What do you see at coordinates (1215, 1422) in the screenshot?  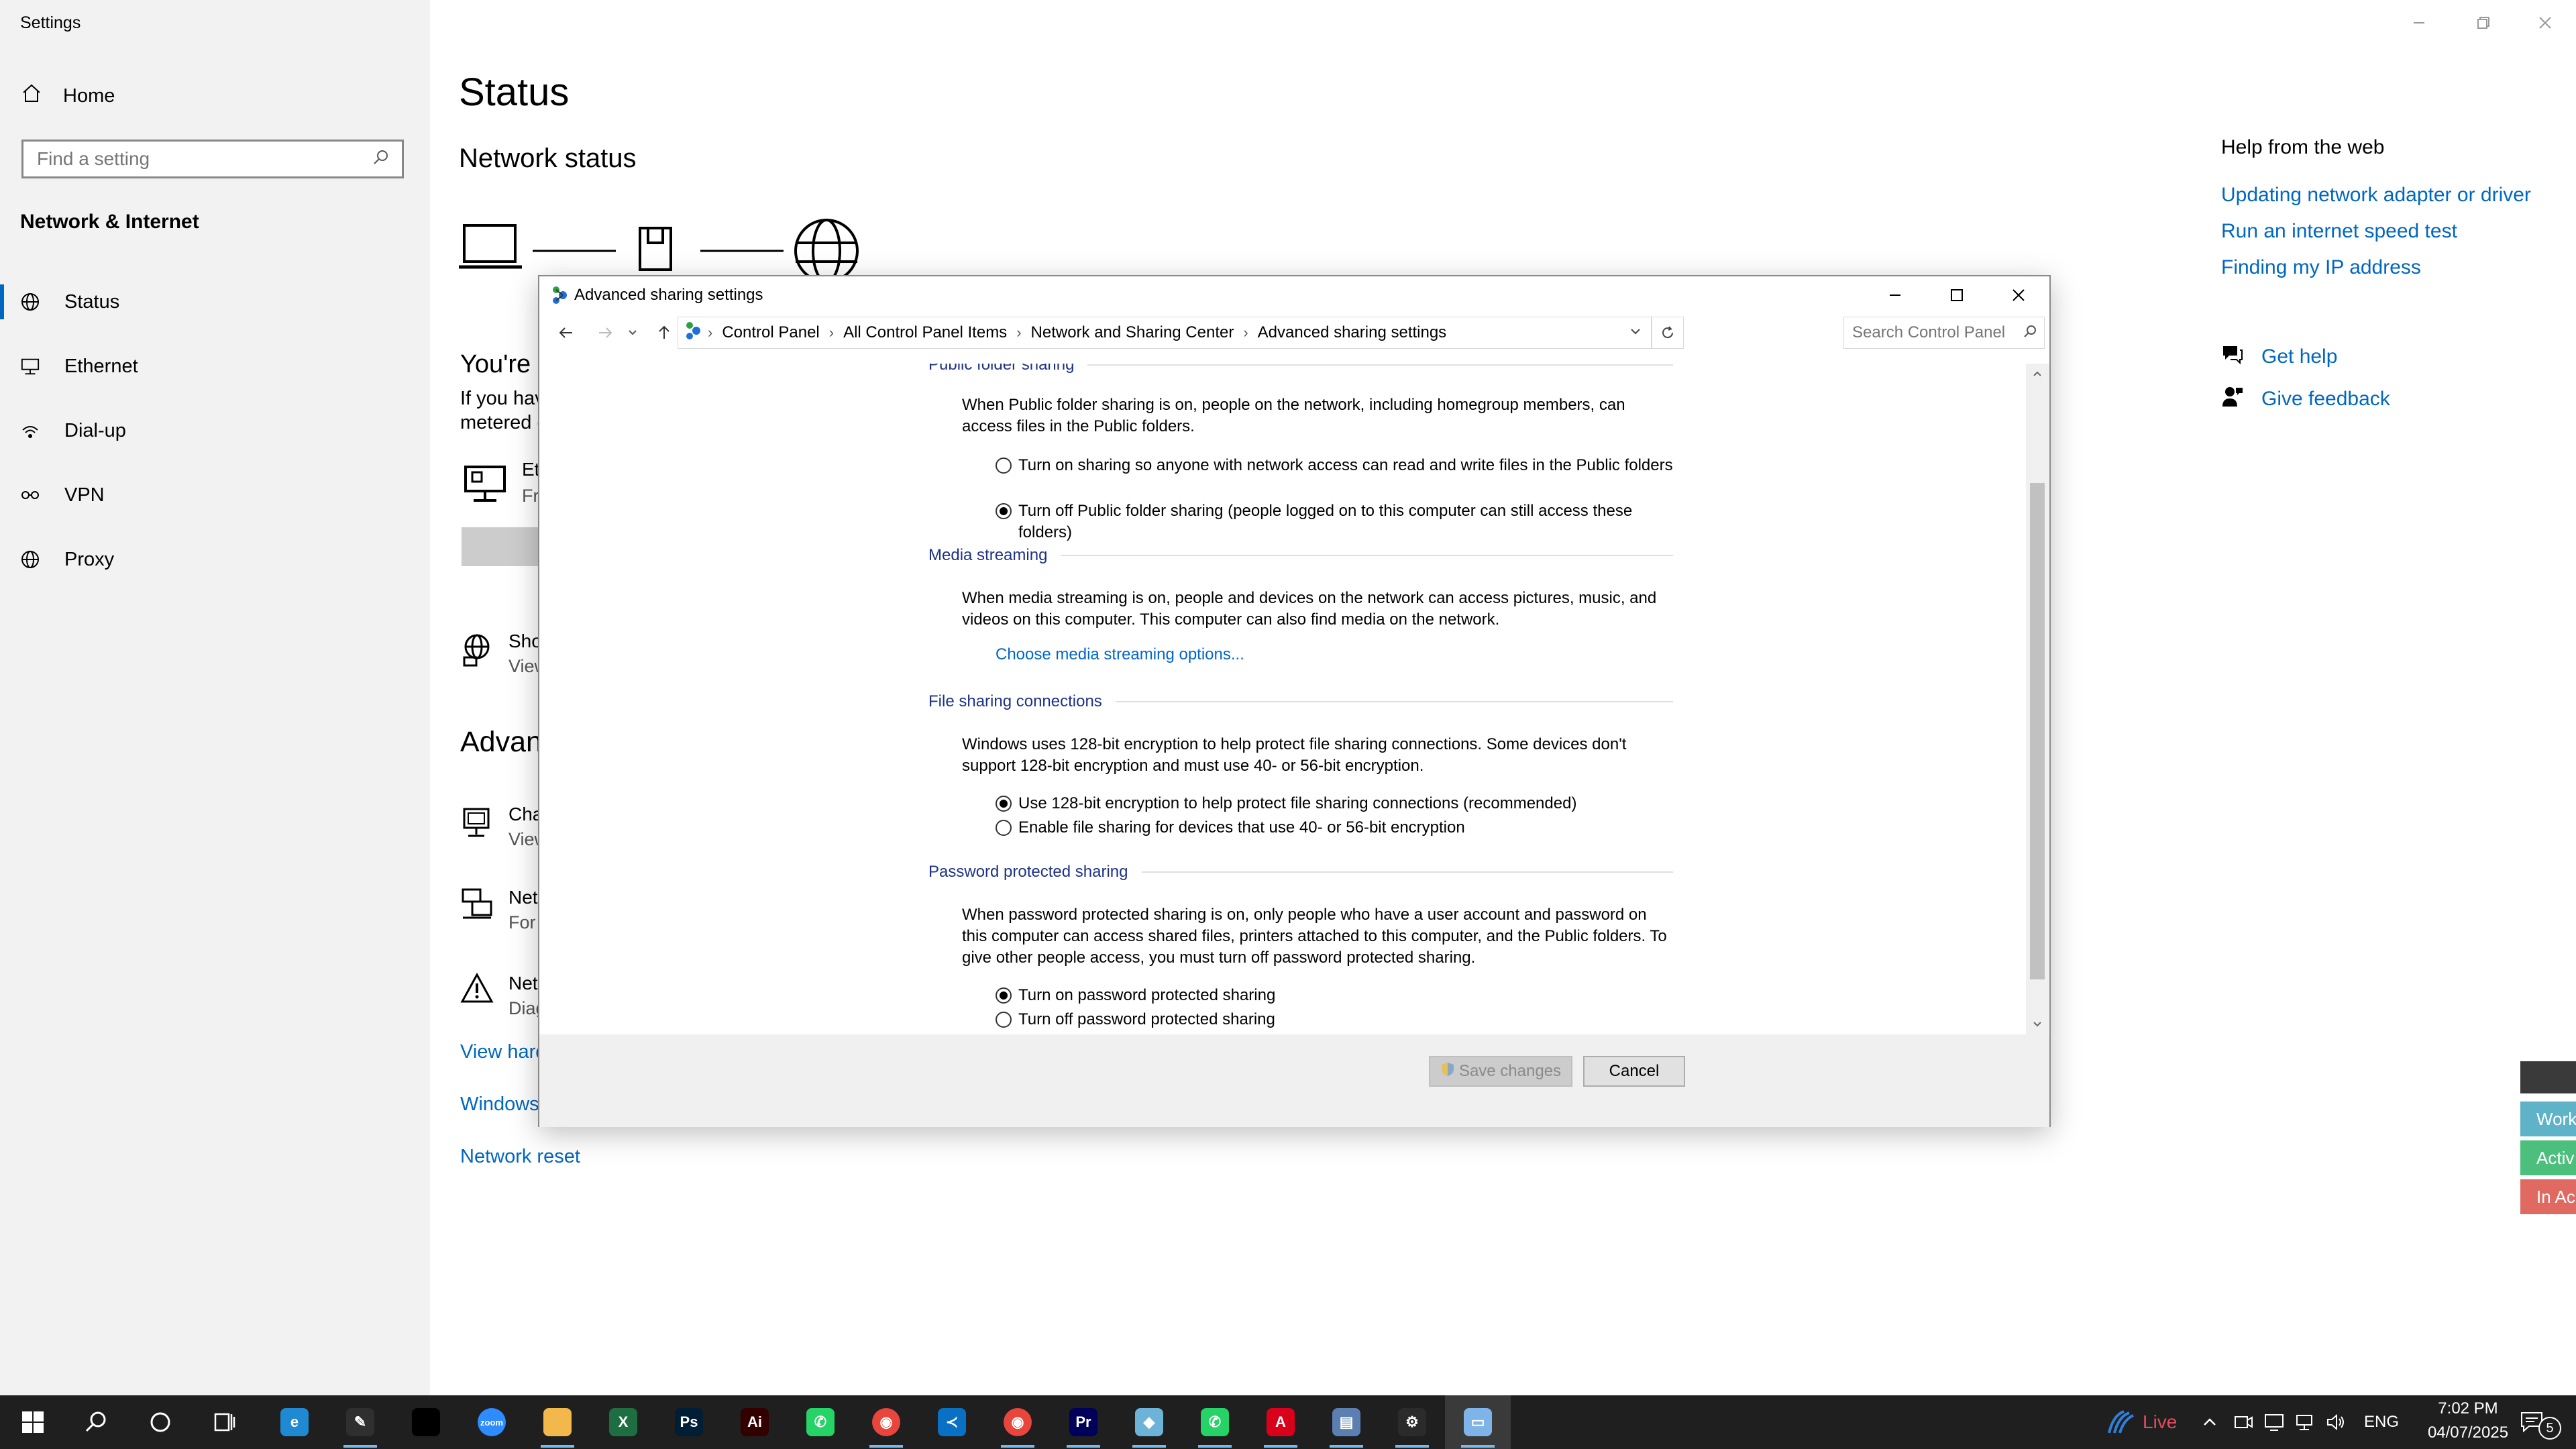 I see `taskbar-app-whatsapp-green-2: ✆` at bounding box center [1215, 1422].